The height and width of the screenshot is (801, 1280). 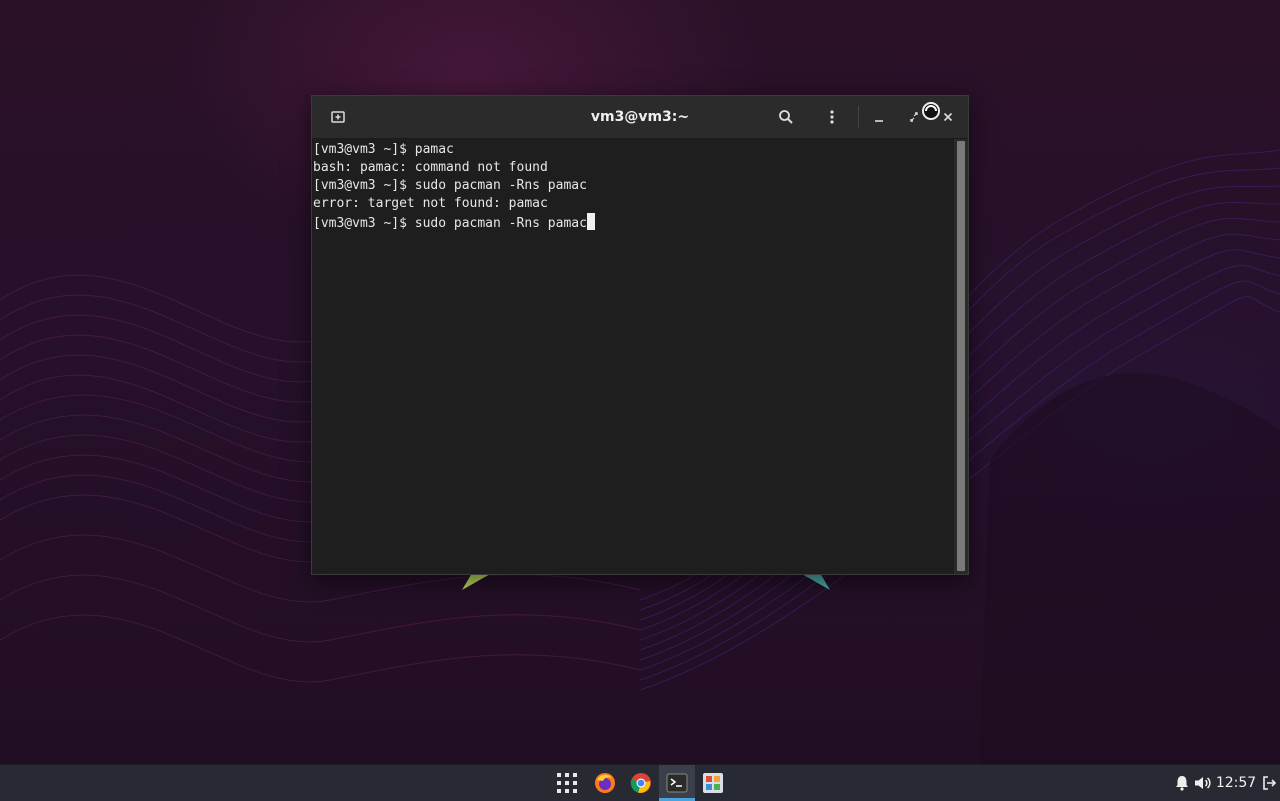 I want to click on bell-icon, so click(x=1182, y=783).